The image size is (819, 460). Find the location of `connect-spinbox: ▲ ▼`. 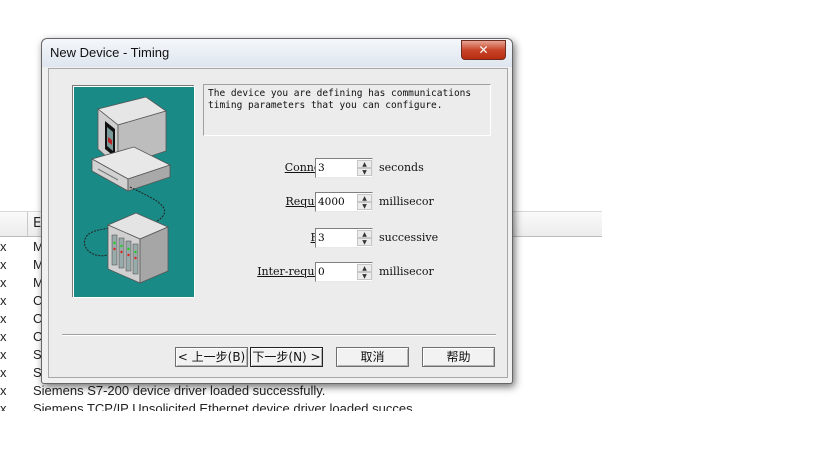

connect-spinbox: ▲ ▼ is located at coordinates (344, 168).